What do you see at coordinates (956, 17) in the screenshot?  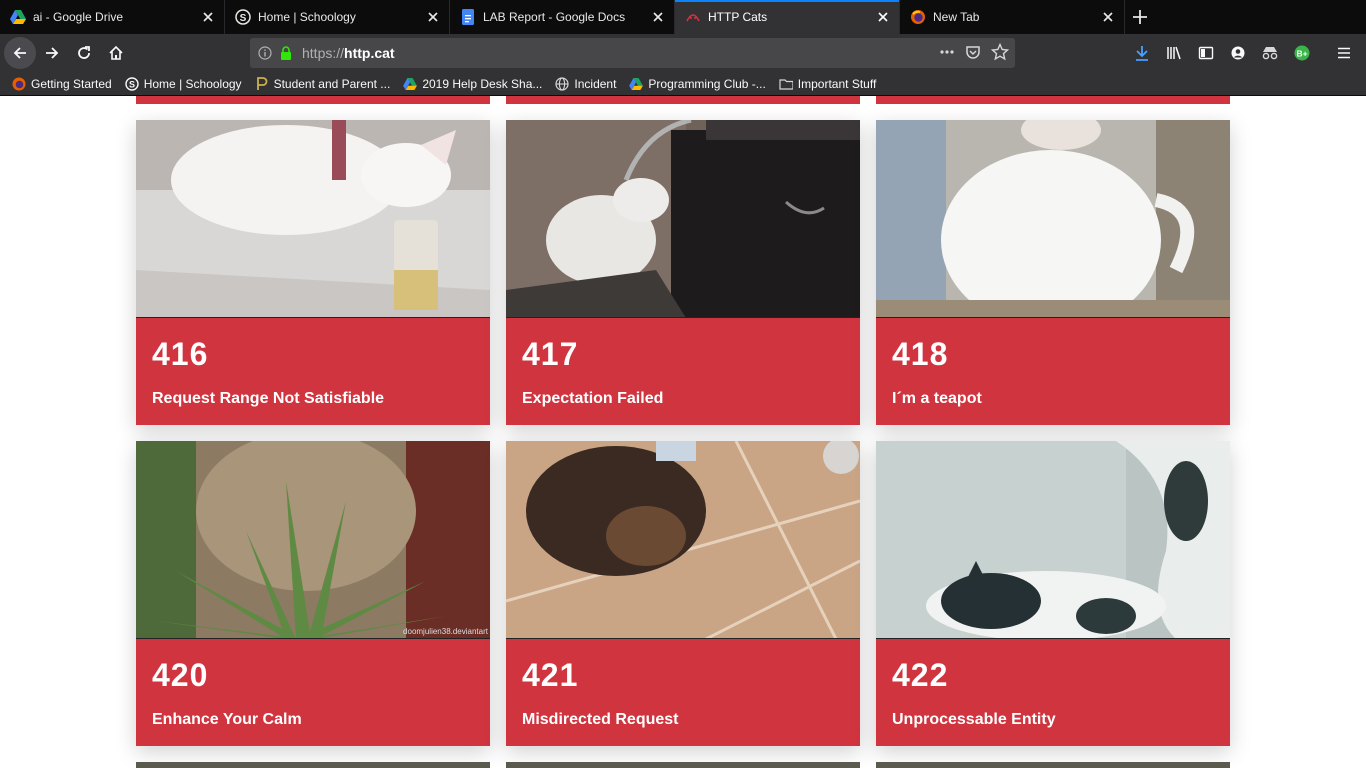 I see `tab-title: New Tab` at bounding box center [956, 17].